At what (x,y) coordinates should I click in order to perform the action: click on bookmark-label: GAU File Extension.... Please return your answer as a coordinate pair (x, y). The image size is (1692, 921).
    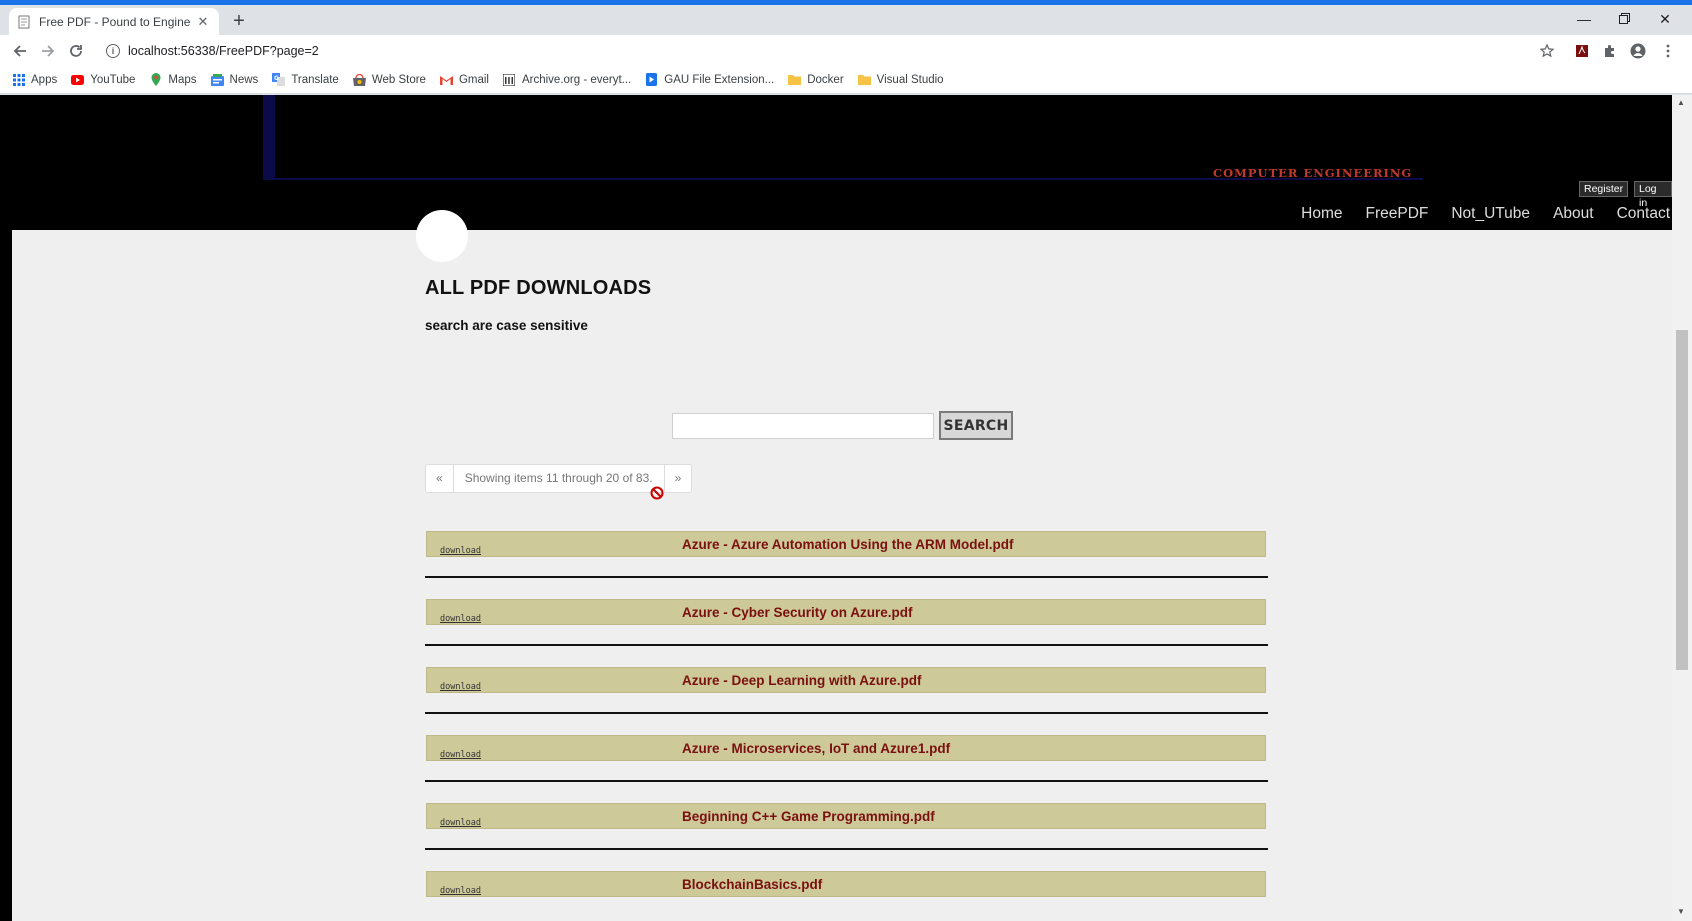
    Looking at the image, I should click on (719, 79).